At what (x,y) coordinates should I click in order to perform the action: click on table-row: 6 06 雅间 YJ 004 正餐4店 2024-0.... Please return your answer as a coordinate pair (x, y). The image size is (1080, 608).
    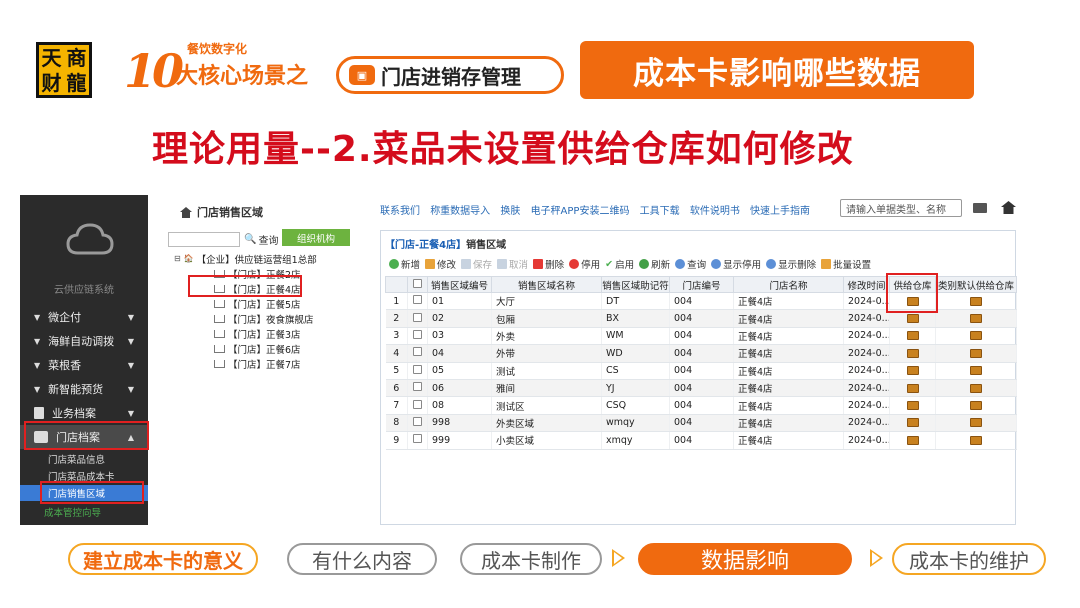
    Looking at the image, I should click on (701, 388).